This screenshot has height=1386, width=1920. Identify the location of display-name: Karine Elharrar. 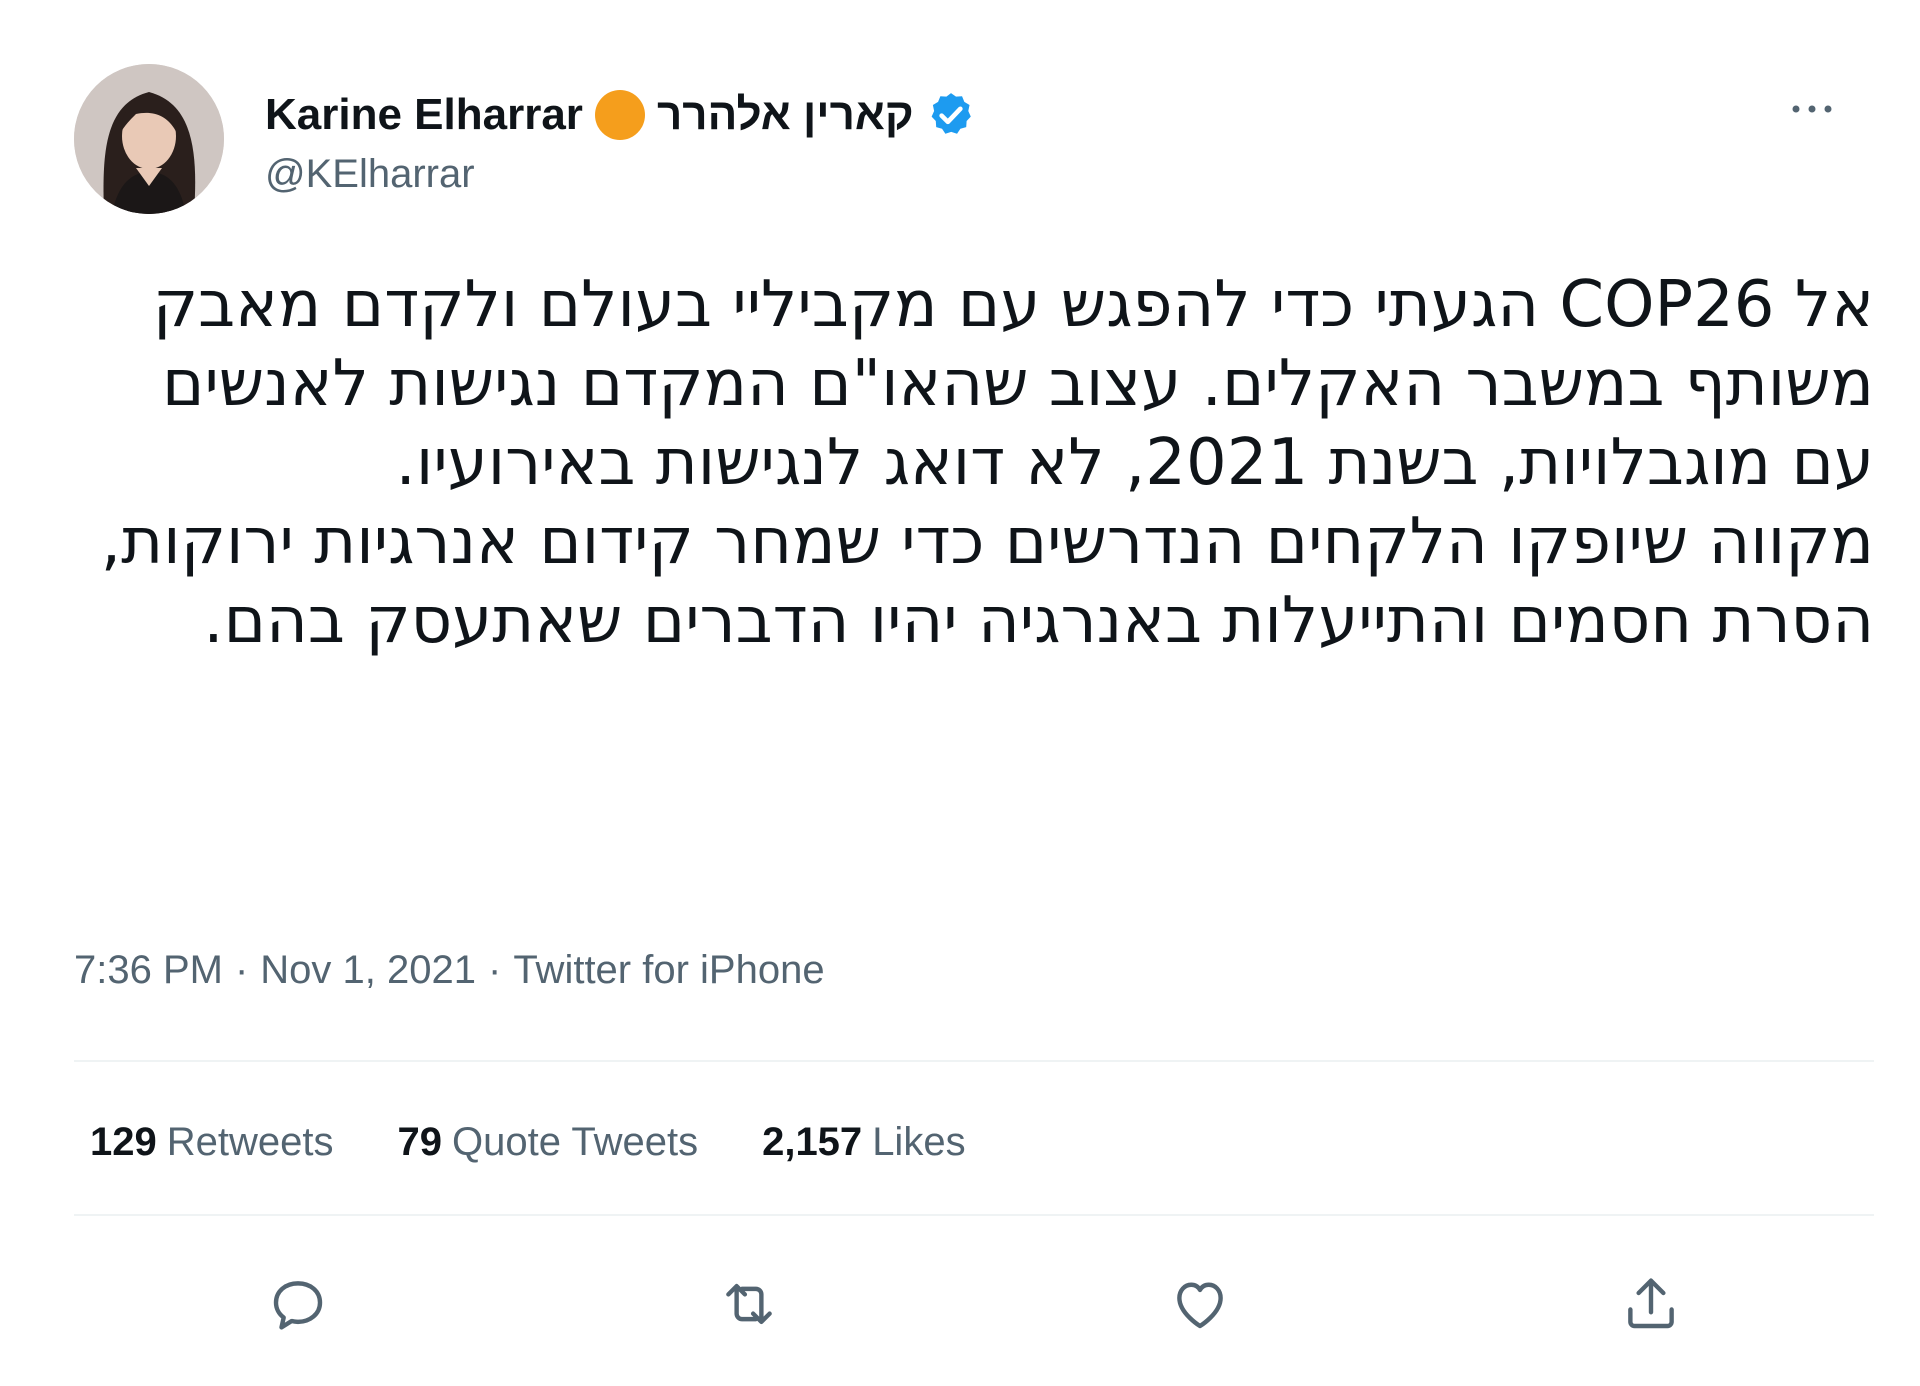
(424, 115).